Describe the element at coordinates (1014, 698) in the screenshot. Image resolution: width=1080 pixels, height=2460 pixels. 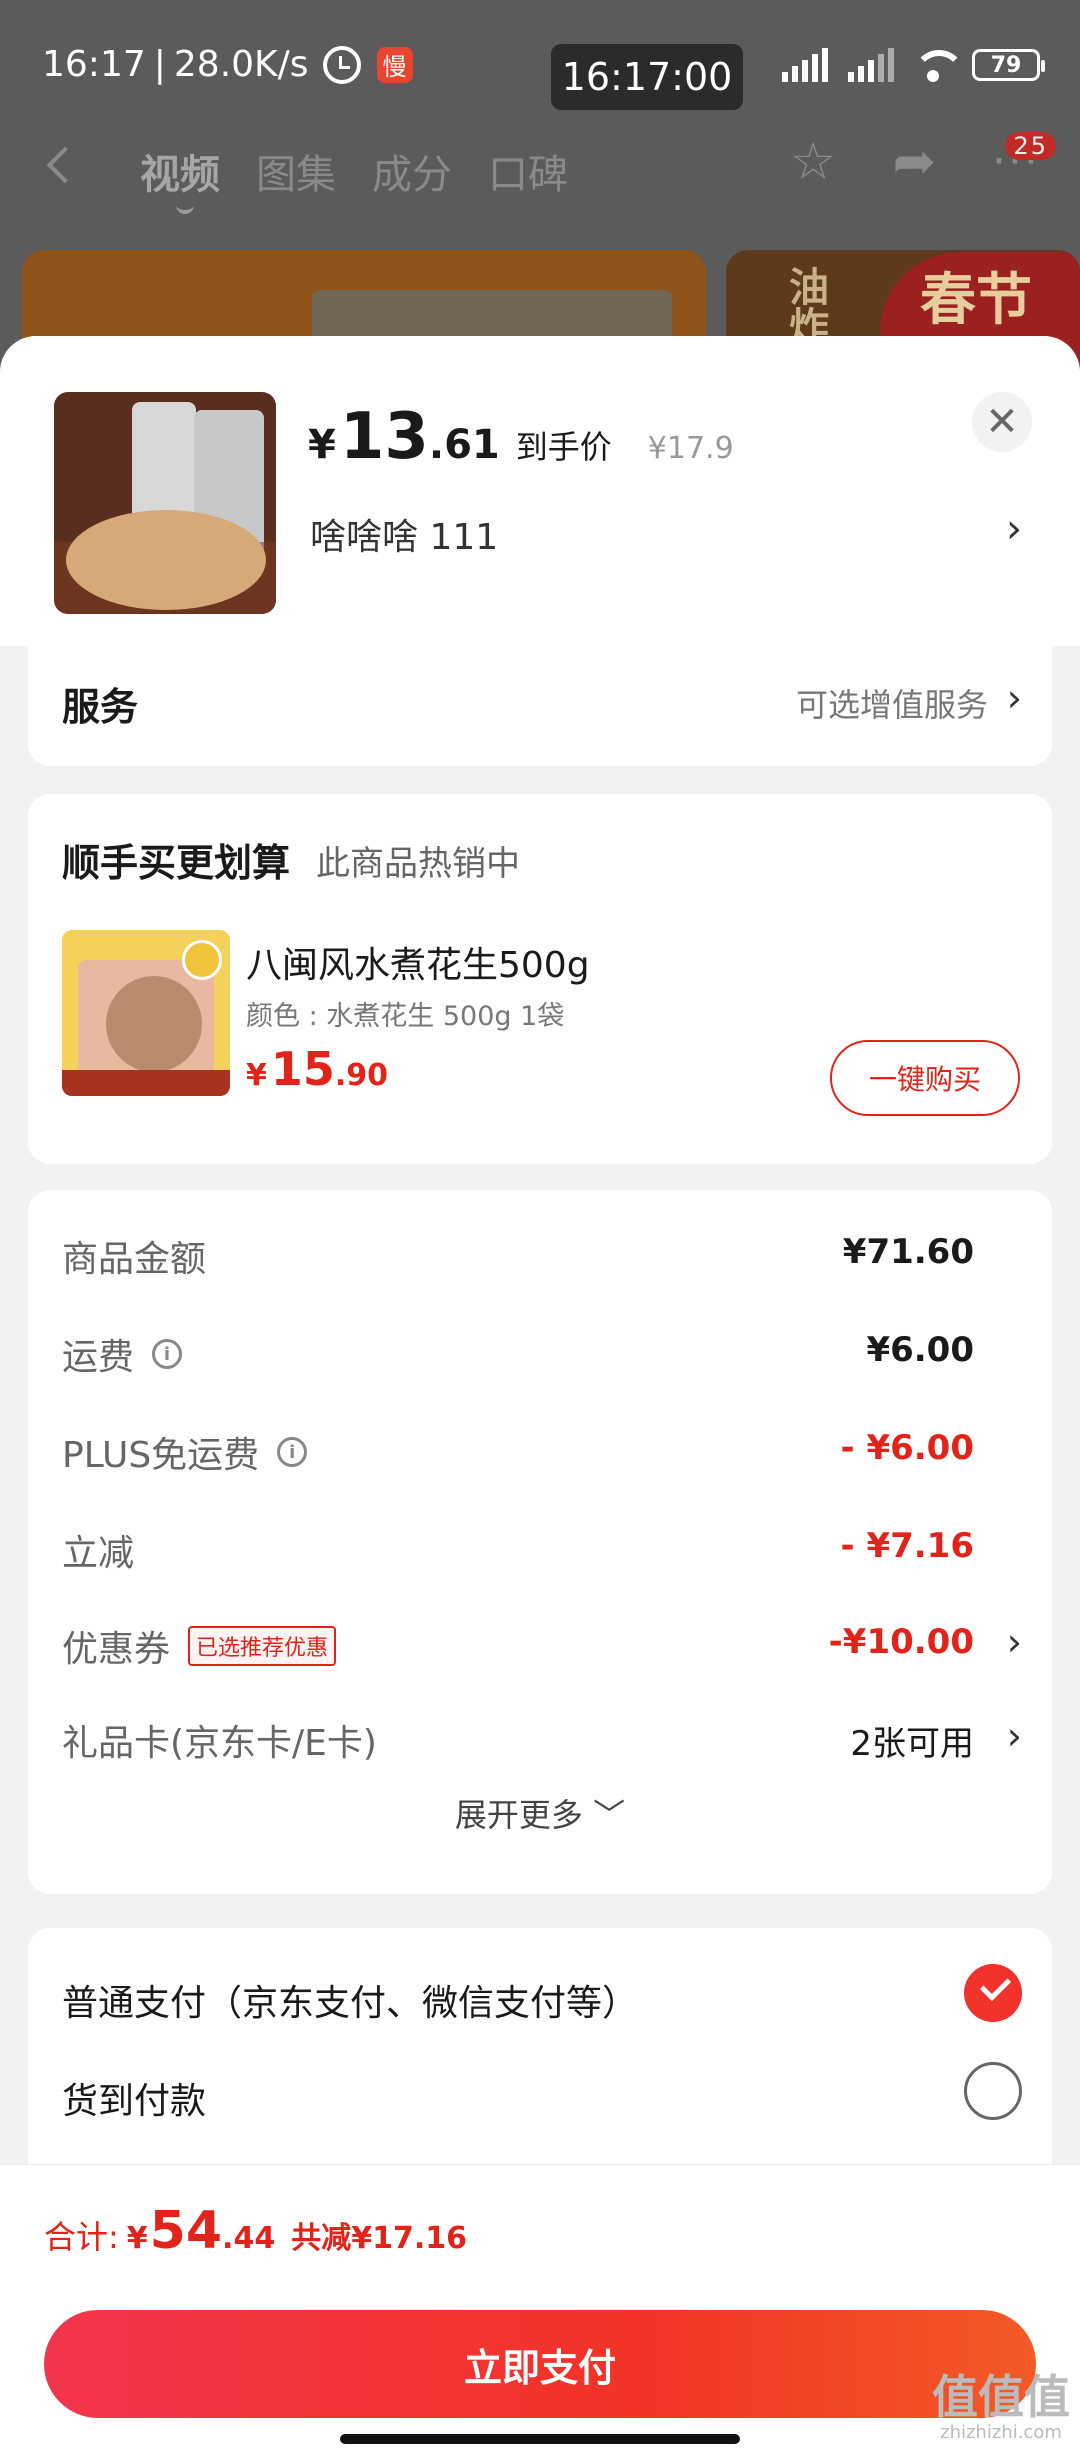
I see `service-chevron-right-icon: ›` at that location.